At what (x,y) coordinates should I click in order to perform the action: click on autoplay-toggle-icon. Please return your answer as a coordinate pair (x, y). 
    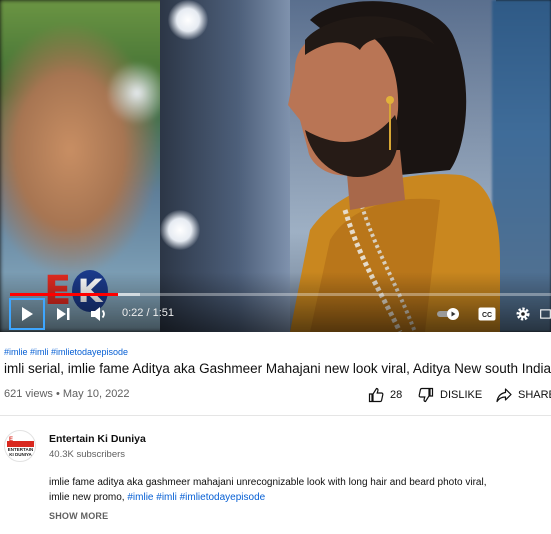
    Looking at the image, I should click on (448, 314).